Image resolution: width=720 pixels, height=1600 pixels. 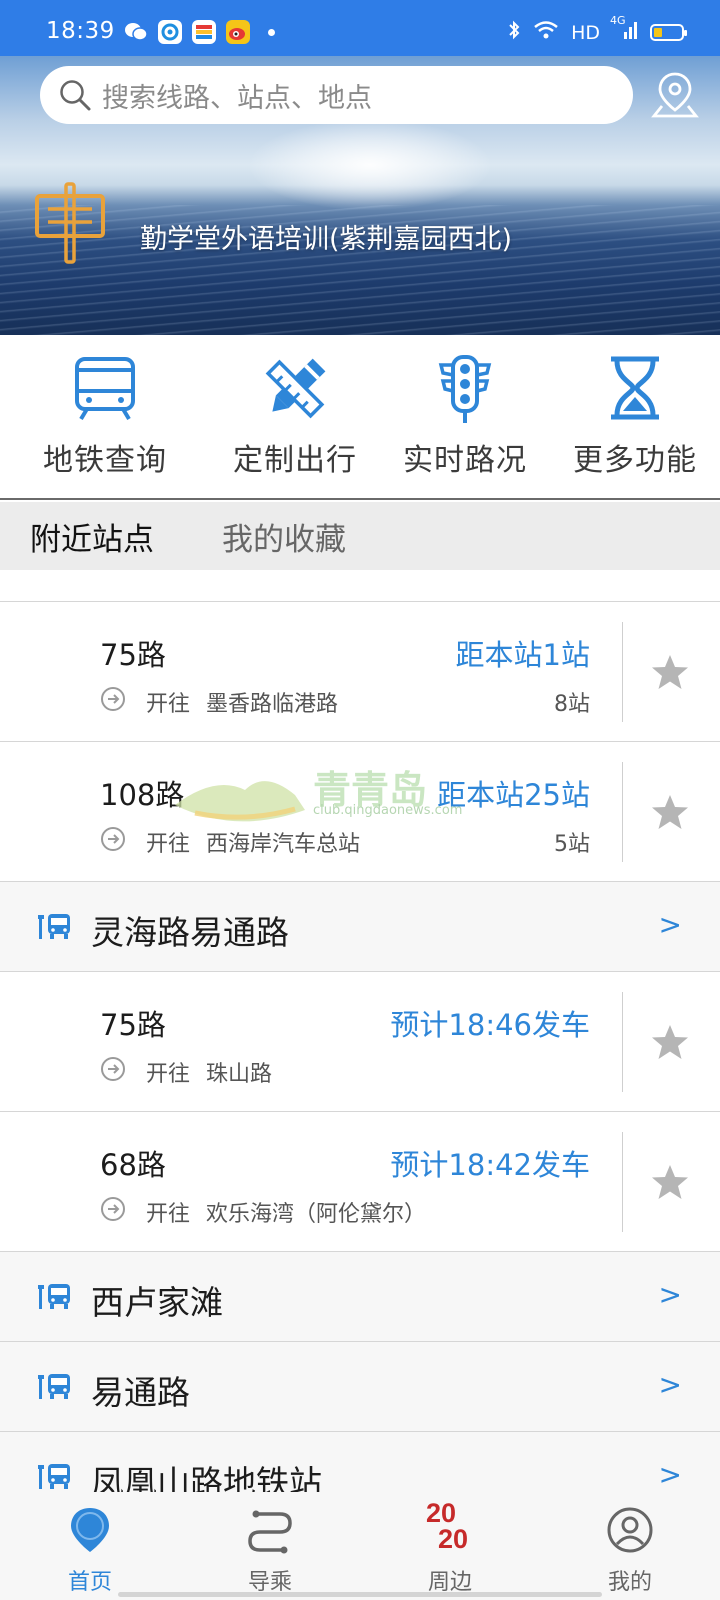 What do you see at coordinates (239, 1074) in the screenshot?
I see `route-destination: 珠山路` at bounding box center [239, 1074].